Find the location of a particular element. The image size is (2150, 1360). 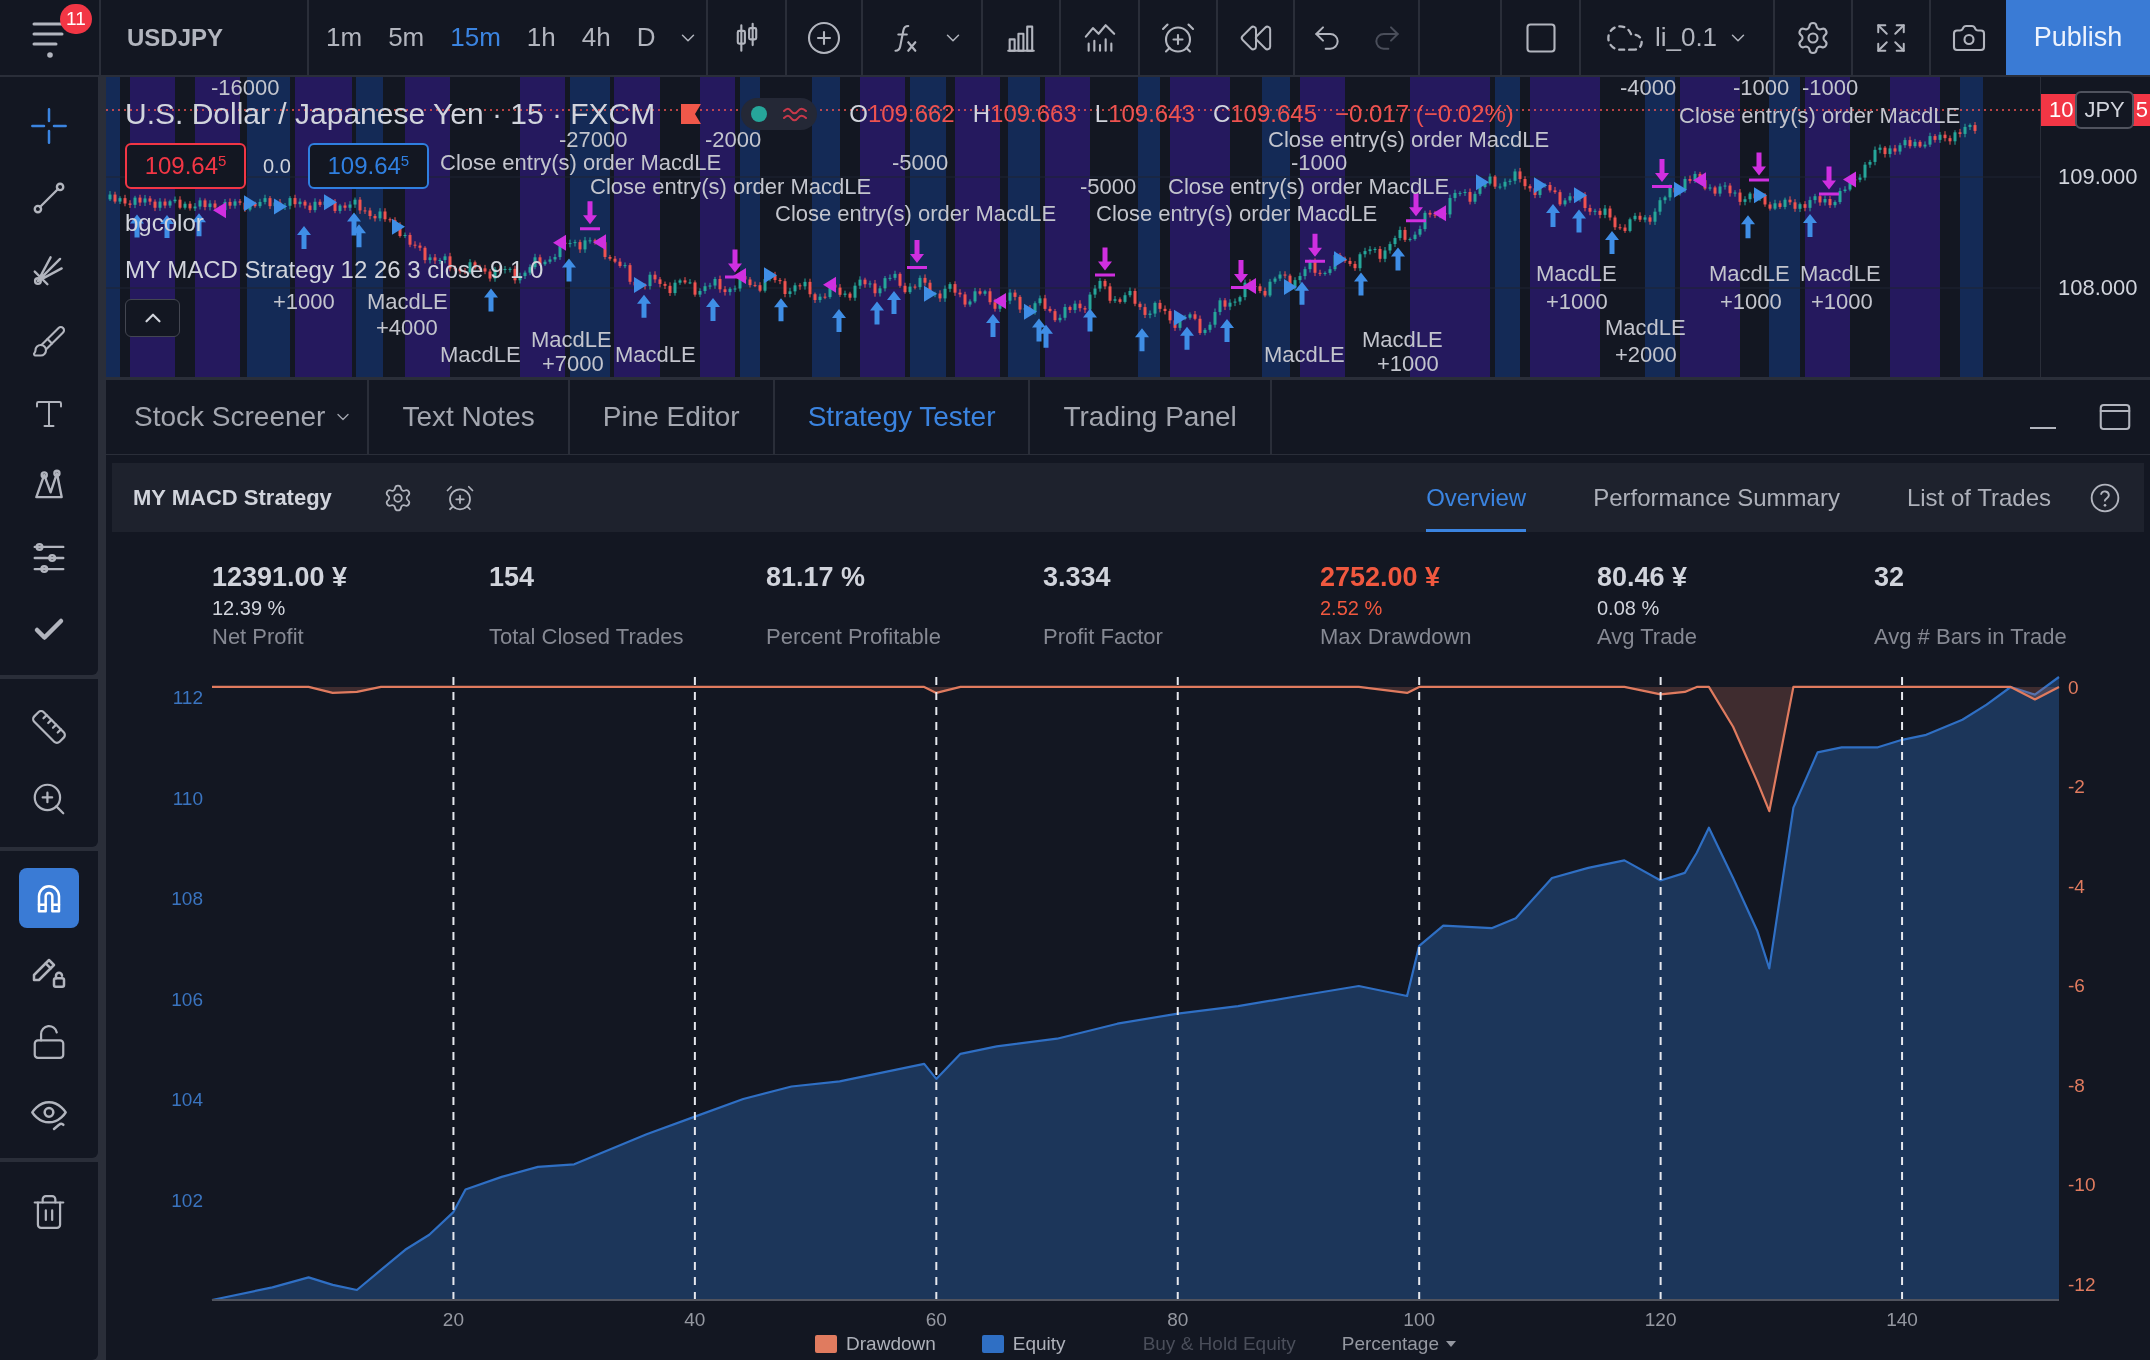

metric-sub-value: 0.08 % is located at coordinates (1628, 608).